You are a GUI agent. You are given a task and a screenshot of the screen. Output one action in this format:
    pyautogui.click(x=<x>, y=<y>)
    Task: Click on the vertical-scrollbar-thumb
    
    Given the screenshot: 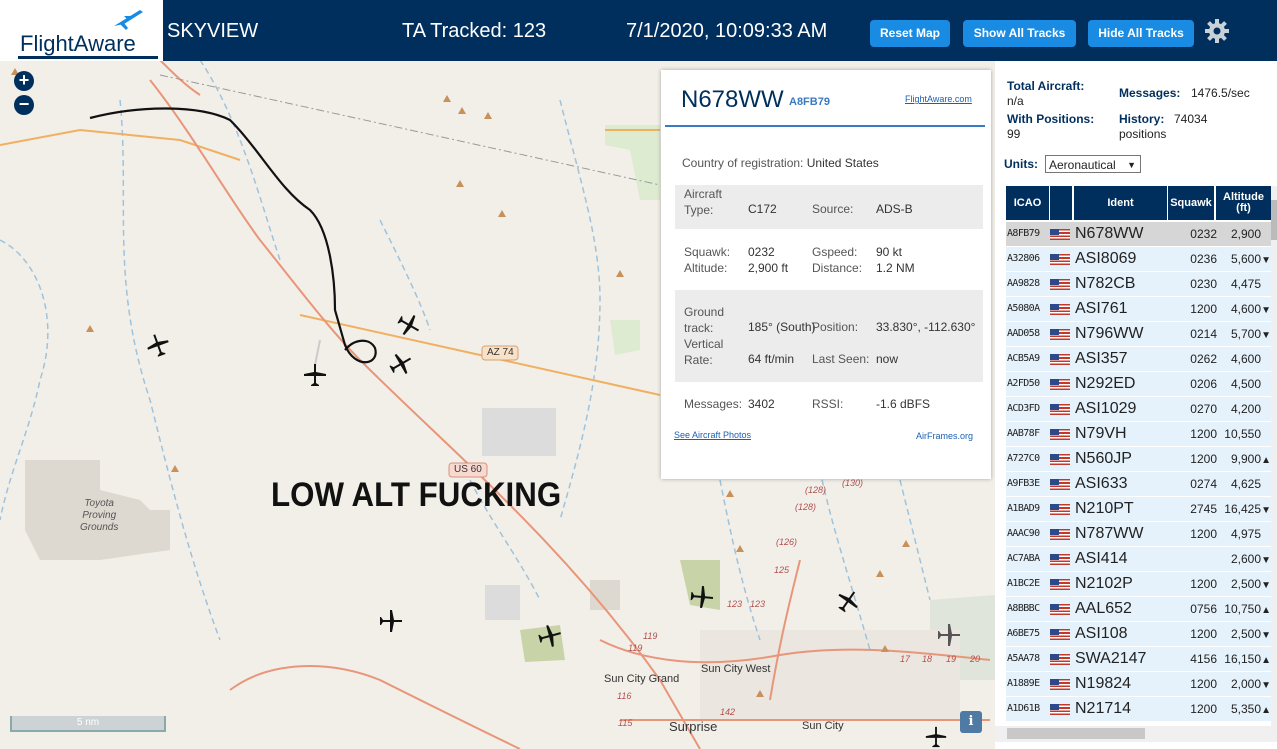 What is the action you would take?
    pyautogui.click(x=1274, y=220)
    